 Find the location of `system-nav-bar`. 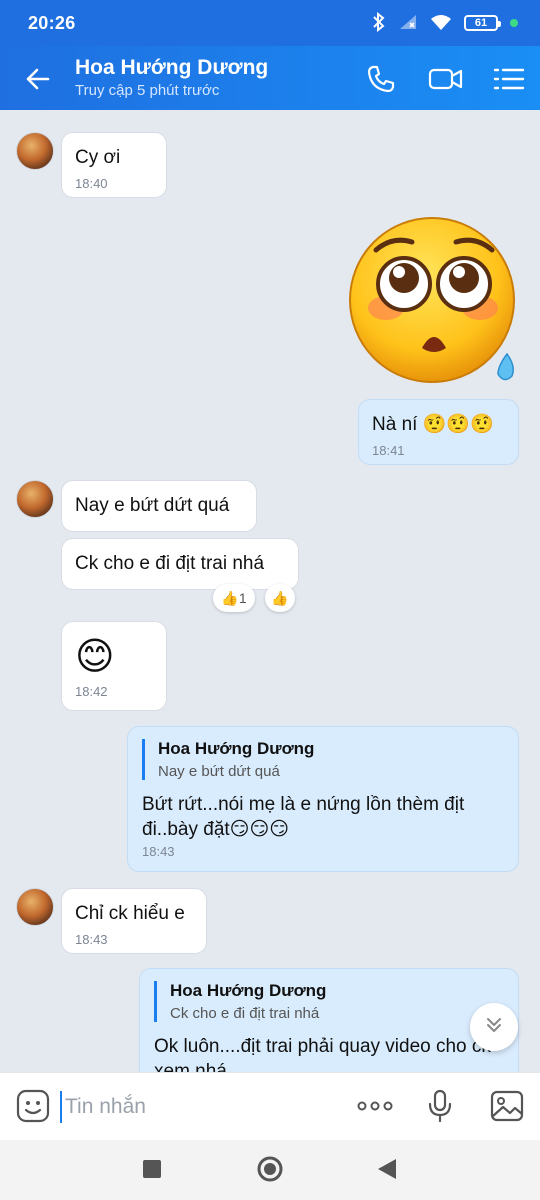

system-nav-bar is located at coordinates (270, 1170).